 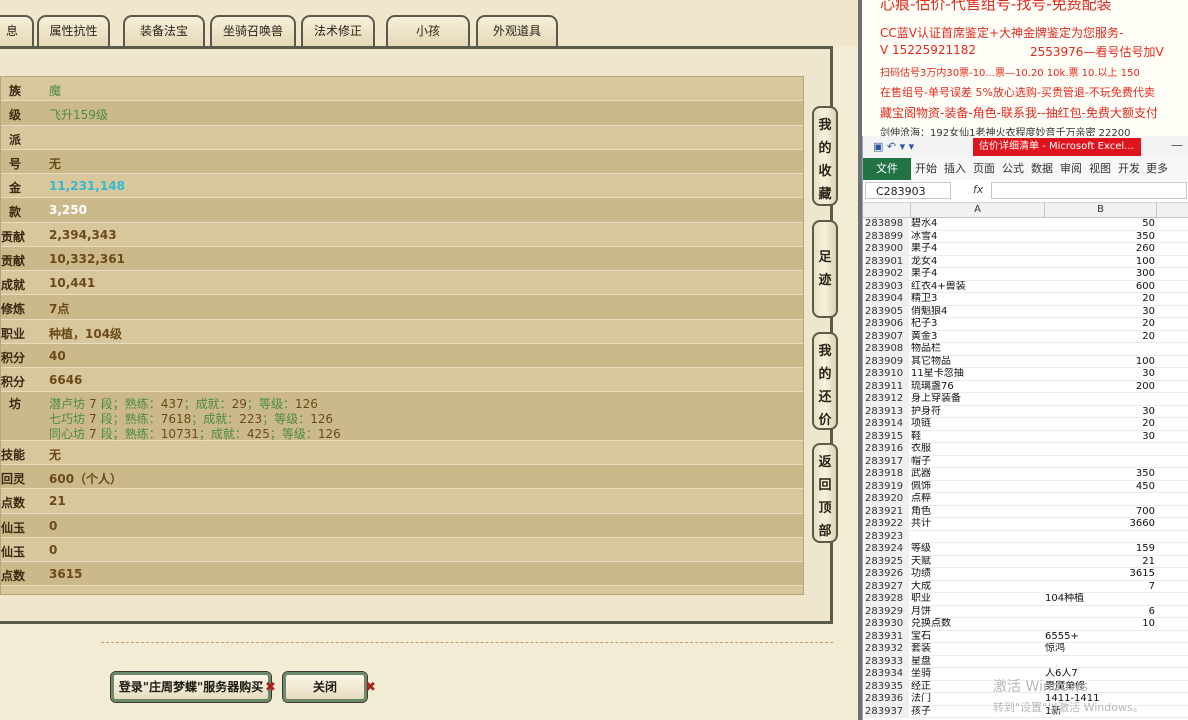 I want to click on row-number: 283904, so click(x=887, y=299).